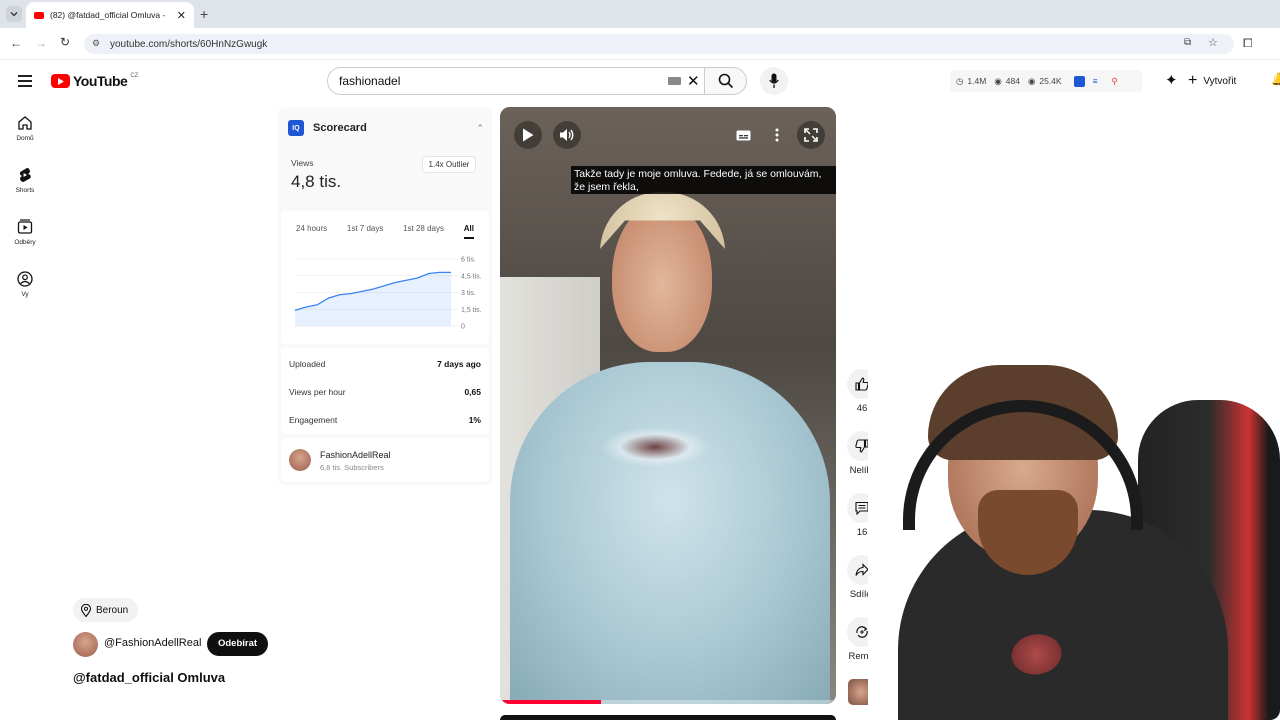 This screenshot has height=720, width=1280. What do you see at coordinates (668, 702) in the screenshot?
I see `progress-track` at bounding box center [668, 702].